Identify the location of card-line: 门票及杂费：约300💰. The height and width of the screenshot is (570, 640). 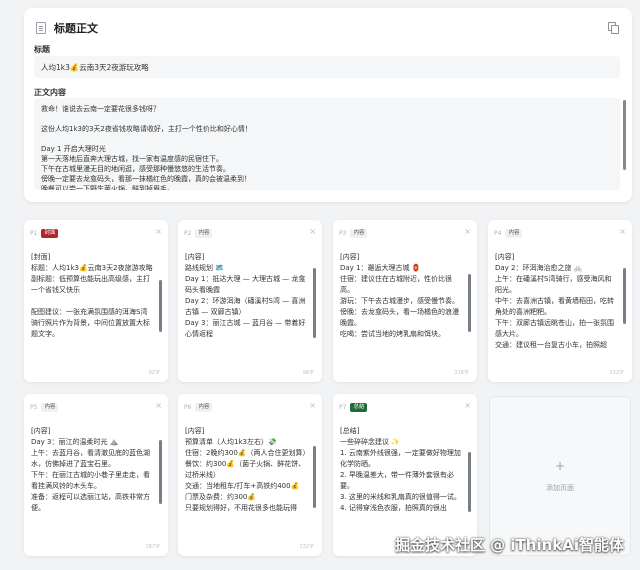
(221, 497).